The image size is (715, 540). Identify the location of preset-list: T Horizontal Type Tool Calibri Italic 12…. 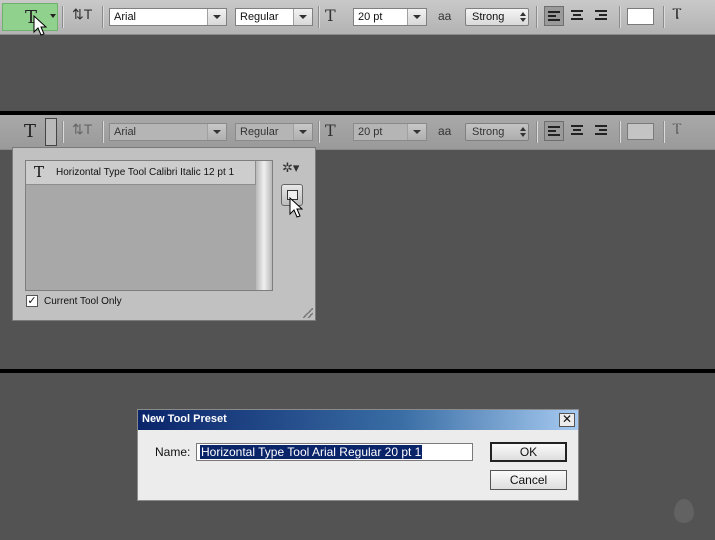
(149, 225).